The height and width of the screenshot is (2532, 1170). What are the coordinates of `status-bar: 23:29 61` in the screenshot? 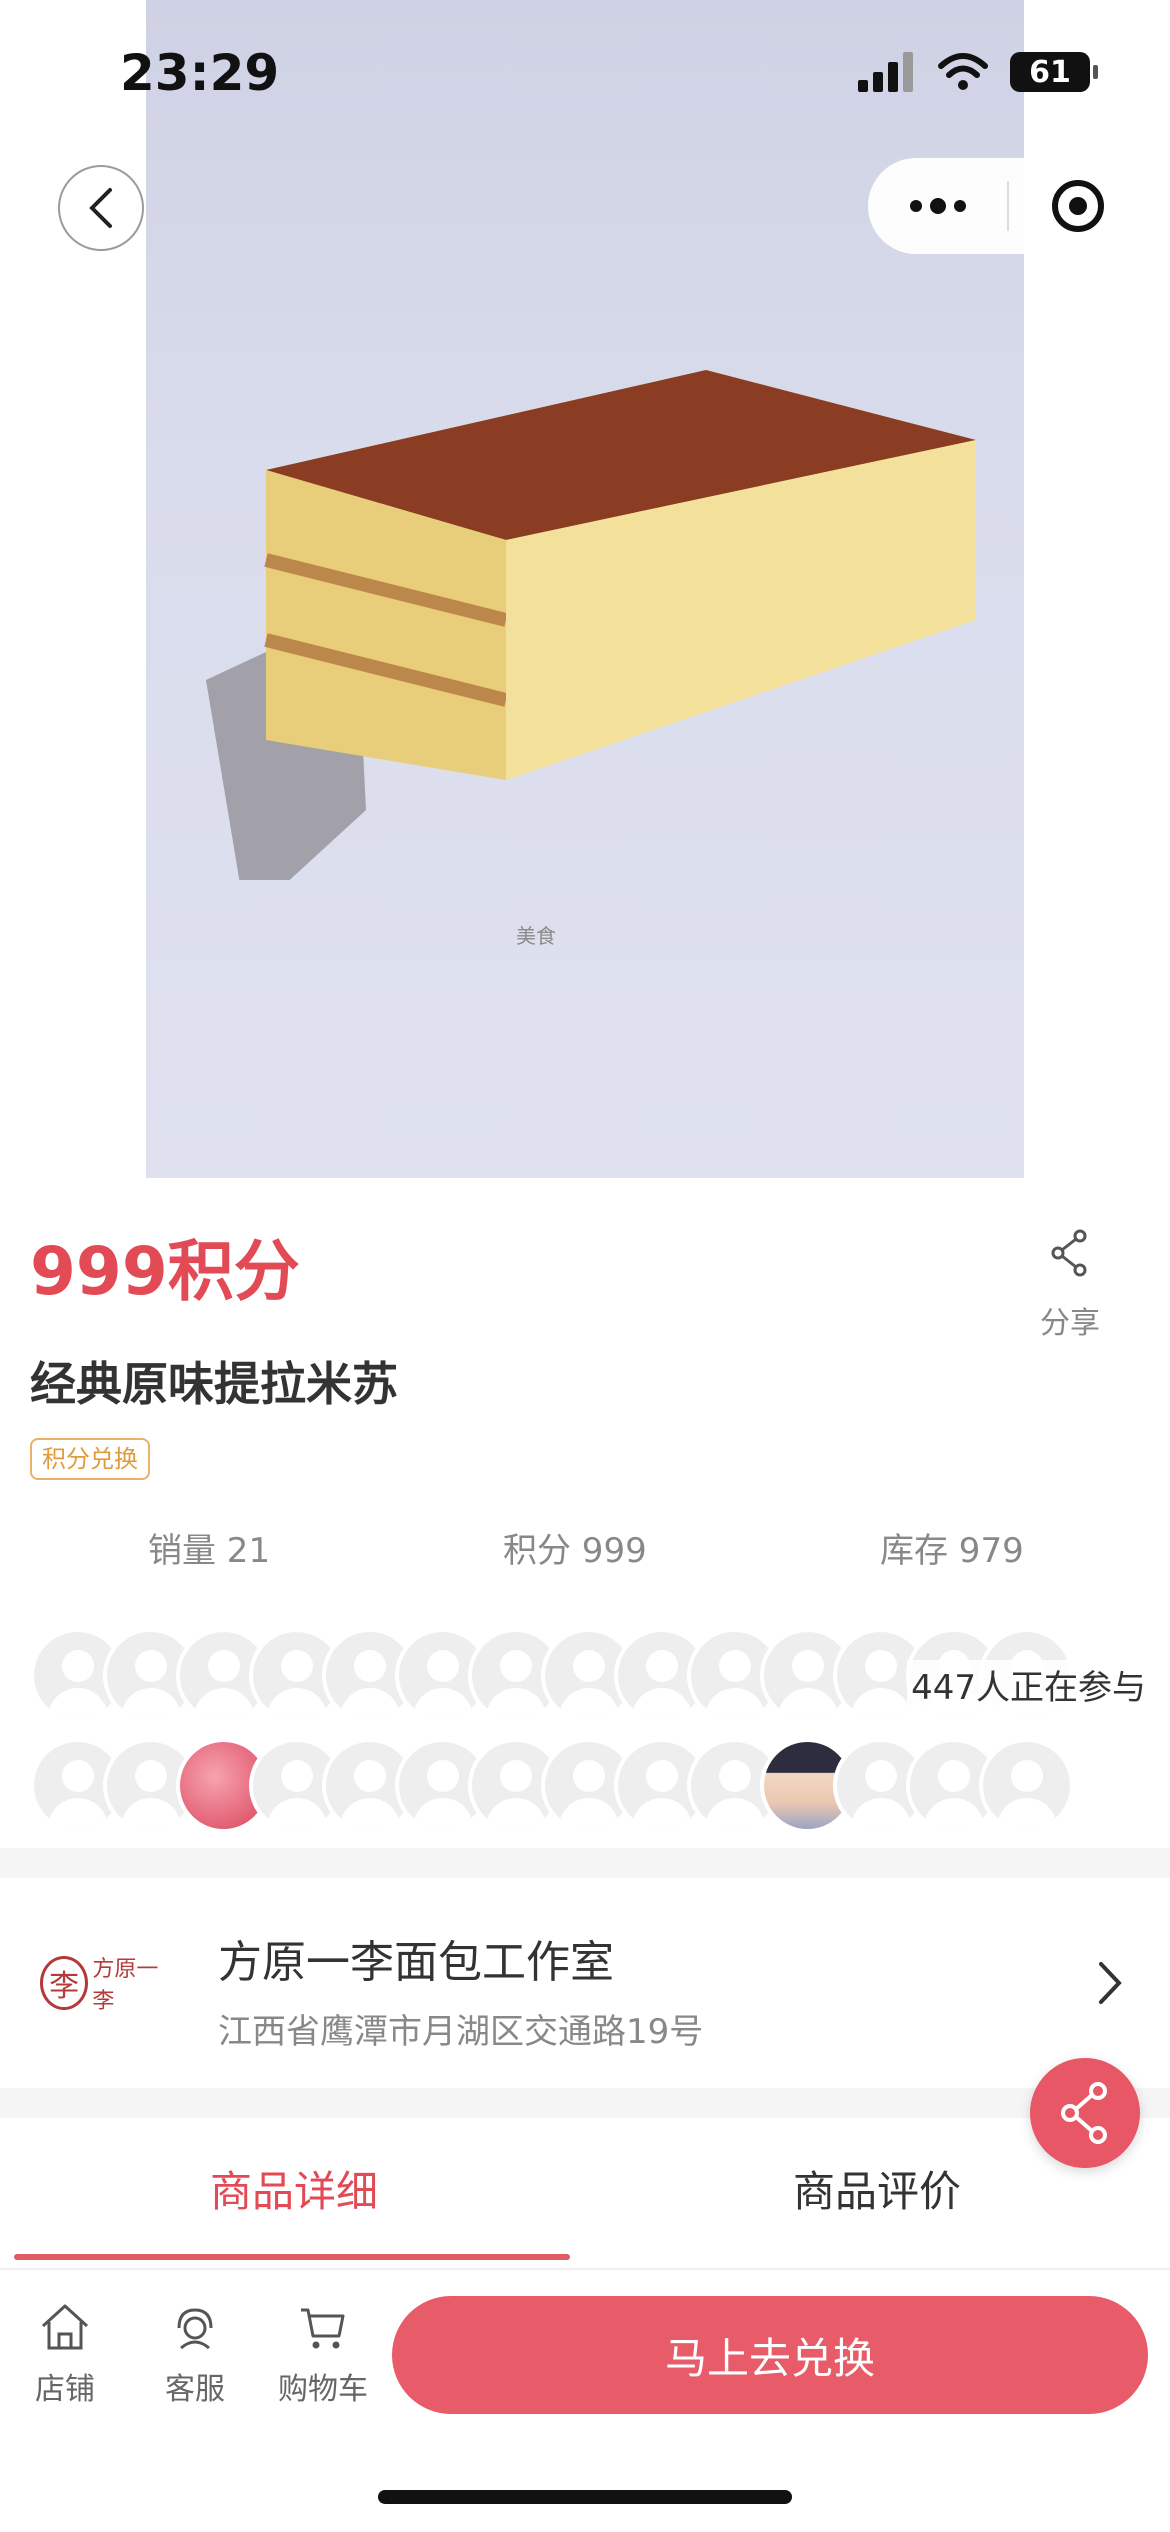 It's located at (585, 75).